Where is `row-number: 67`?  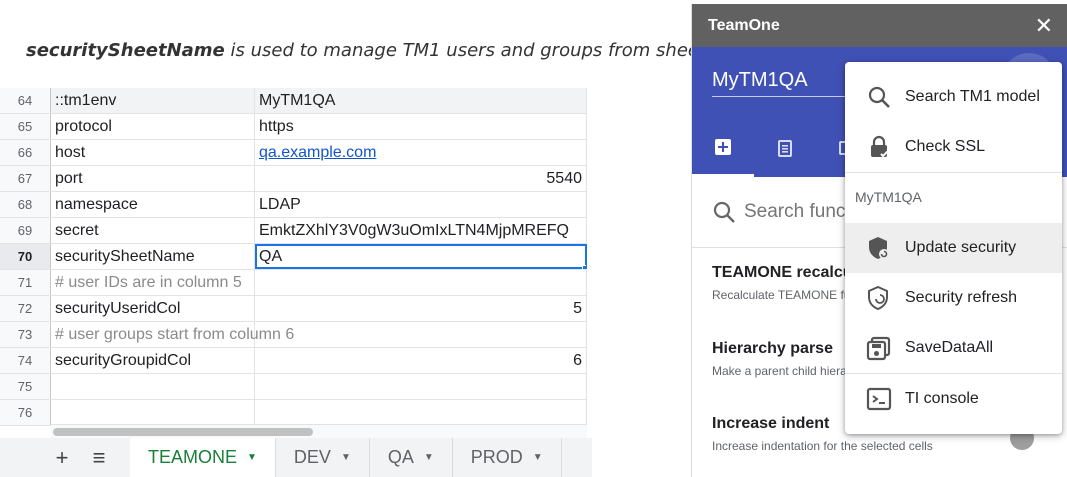 row-number: 67 is located at coordinates (25, 178).